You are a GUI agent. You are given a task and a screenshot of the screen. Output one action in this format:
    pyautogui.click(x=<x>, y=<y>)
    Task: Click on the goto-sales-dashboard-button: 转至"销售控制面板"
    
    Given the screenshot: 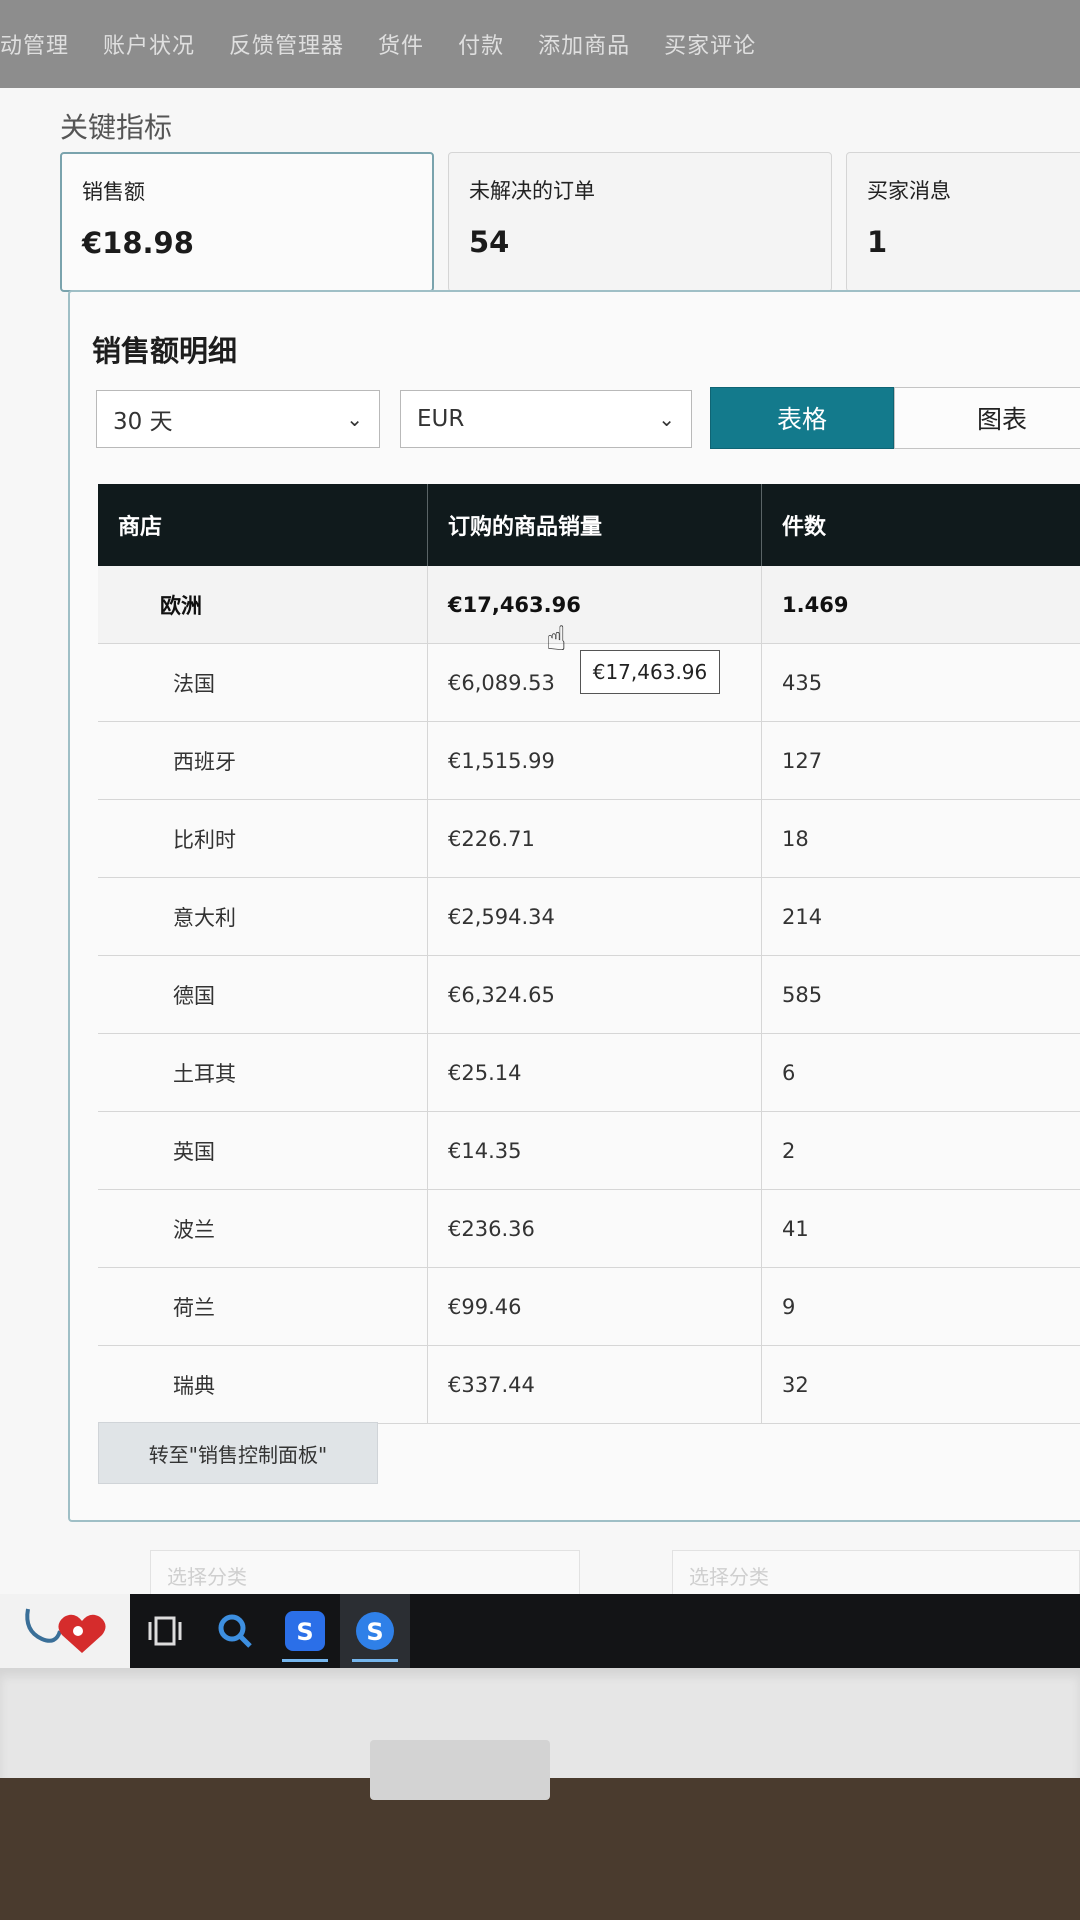 What is the action you would take?
    pyautogui.click(x=238, y=1453)
    